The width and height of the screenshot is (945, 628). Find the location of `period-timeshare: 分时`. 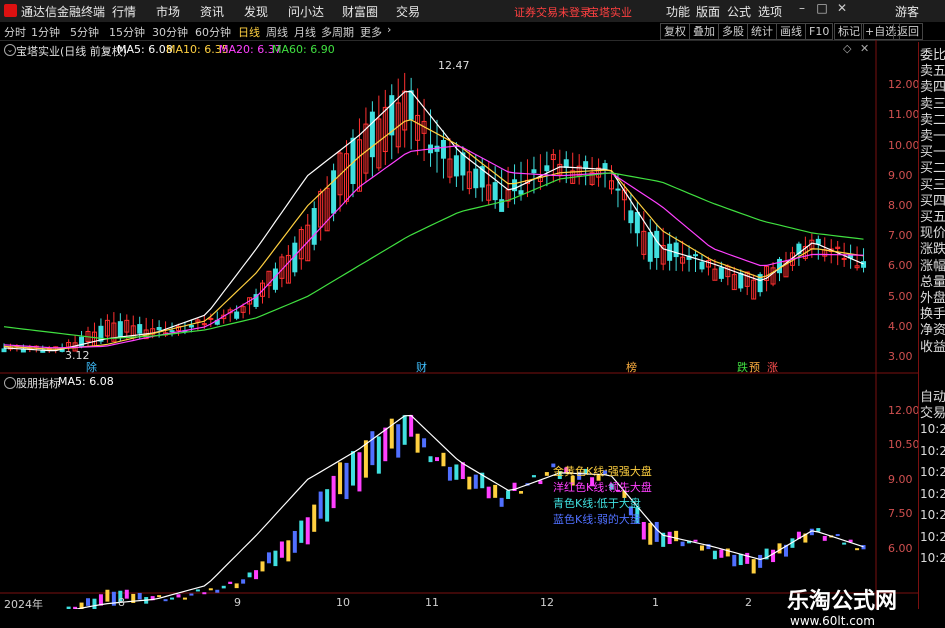

period-timeshare: 分时 is located at coordinates (15, 32).